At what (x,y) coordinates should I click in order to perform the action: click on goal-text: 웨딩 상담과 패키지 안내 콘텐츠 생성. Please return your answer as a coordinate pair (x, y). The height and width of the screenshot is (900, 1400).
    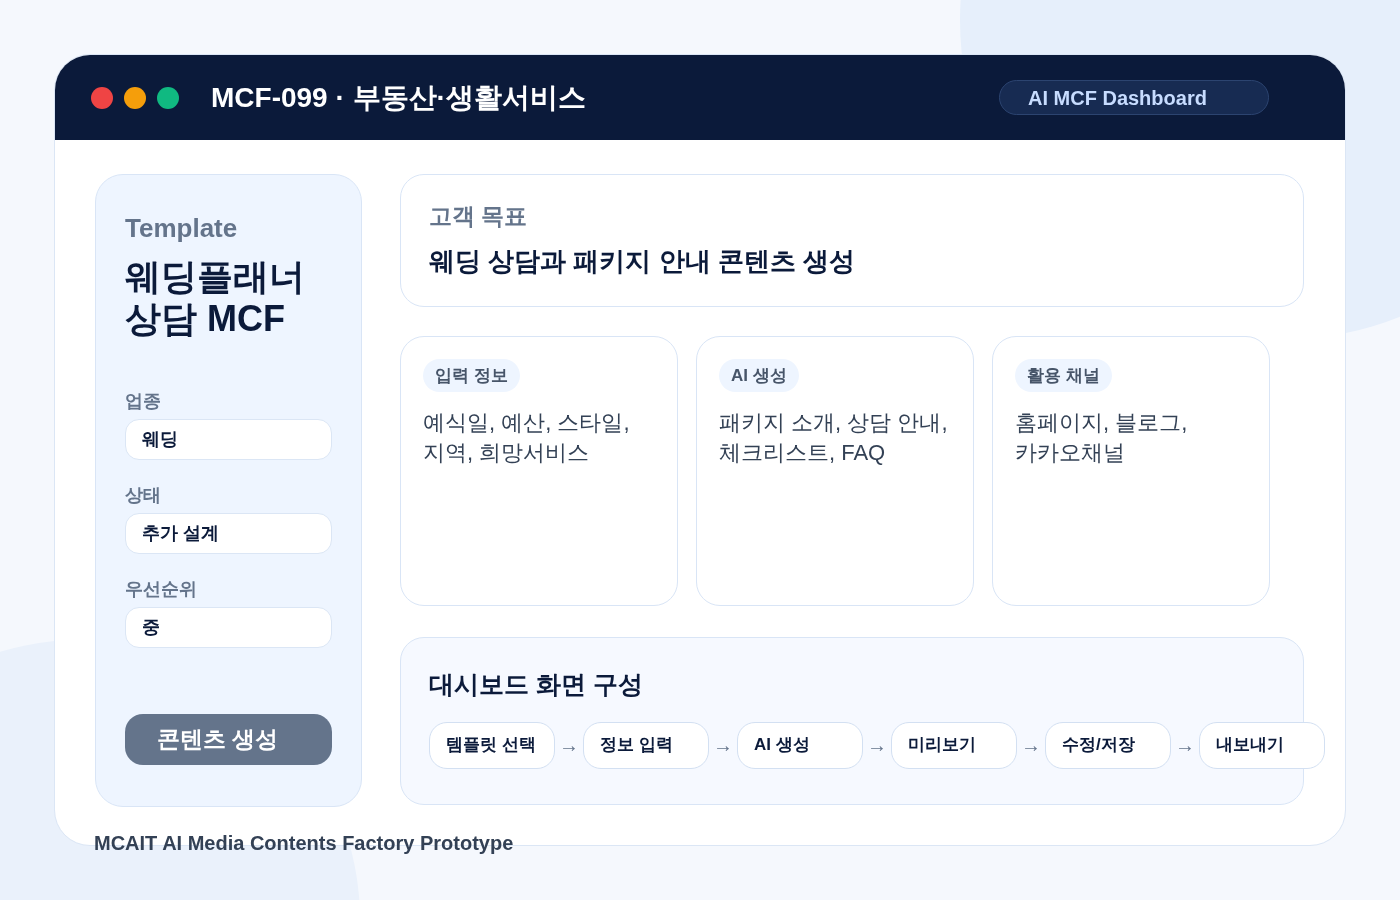
    Looking at the image, I should click on (643, 261).